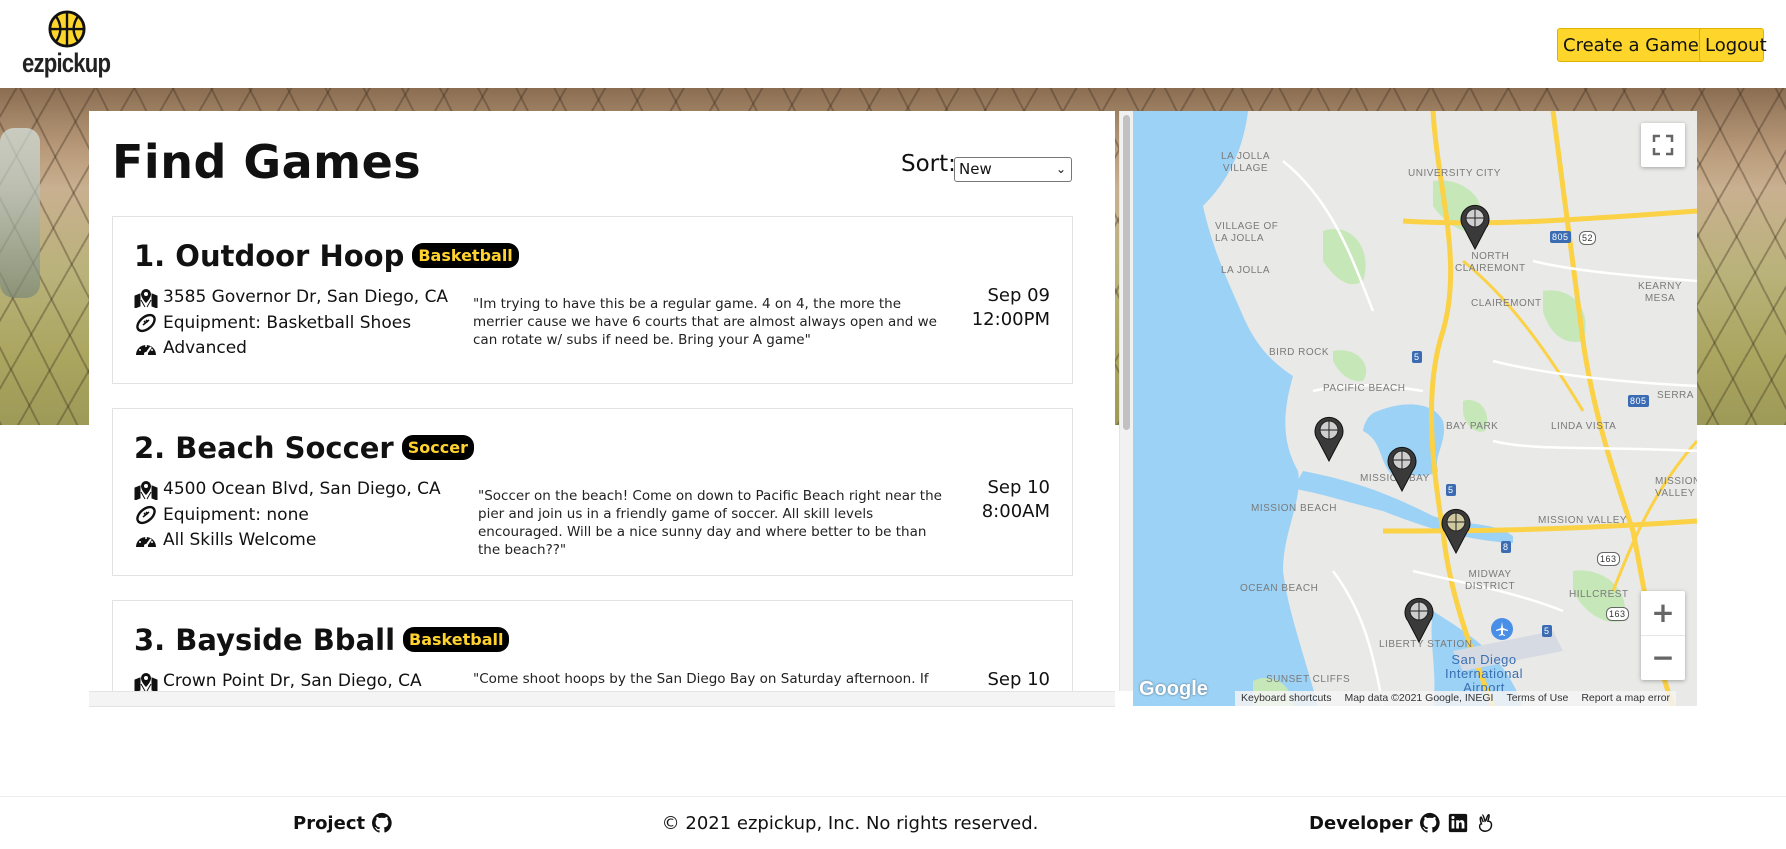 The width and height of the screenshot is (1786, 849). I want to click on logout-button: Logout, so click(1733, 45).